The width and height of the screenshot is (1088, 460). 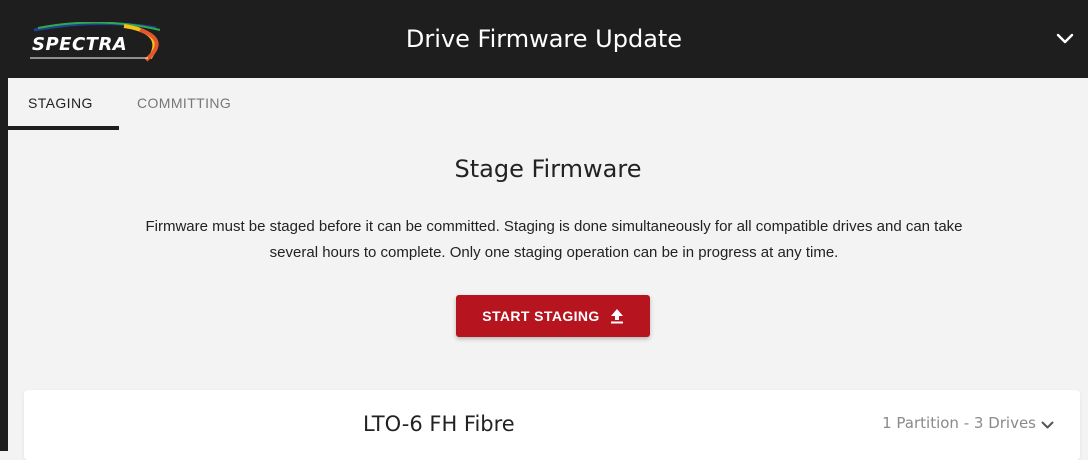 I want to click on upload-icon, so click(x=616, y=316).